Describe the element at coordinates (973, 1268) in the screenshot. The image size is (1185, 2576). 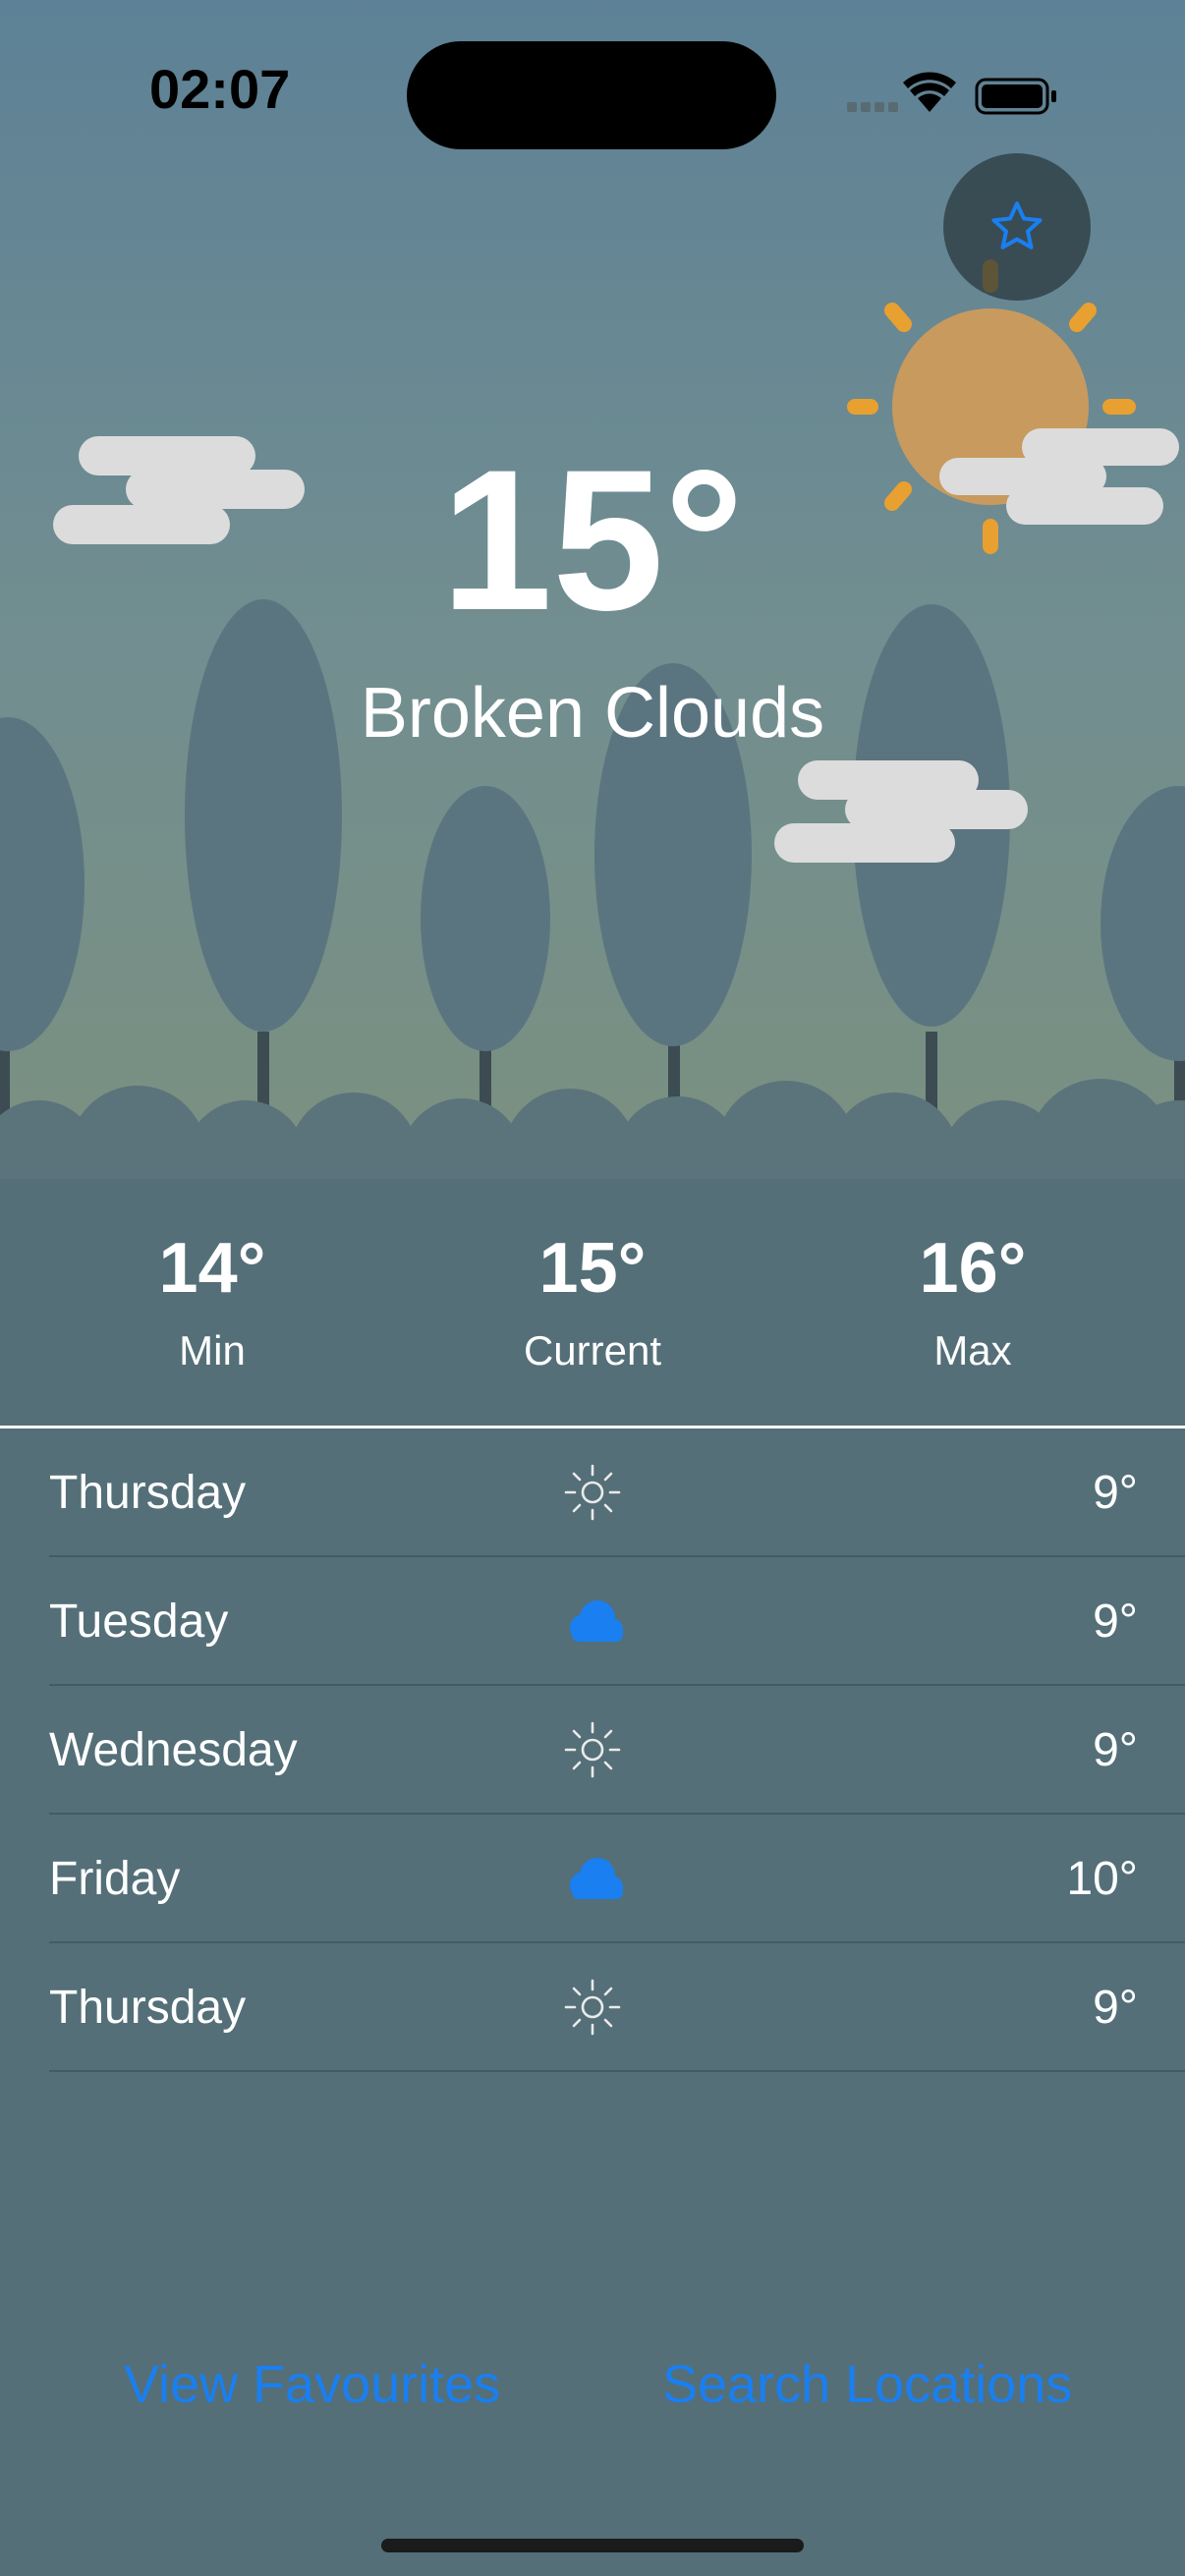
I see `stat-max-value: 16°` at that location.